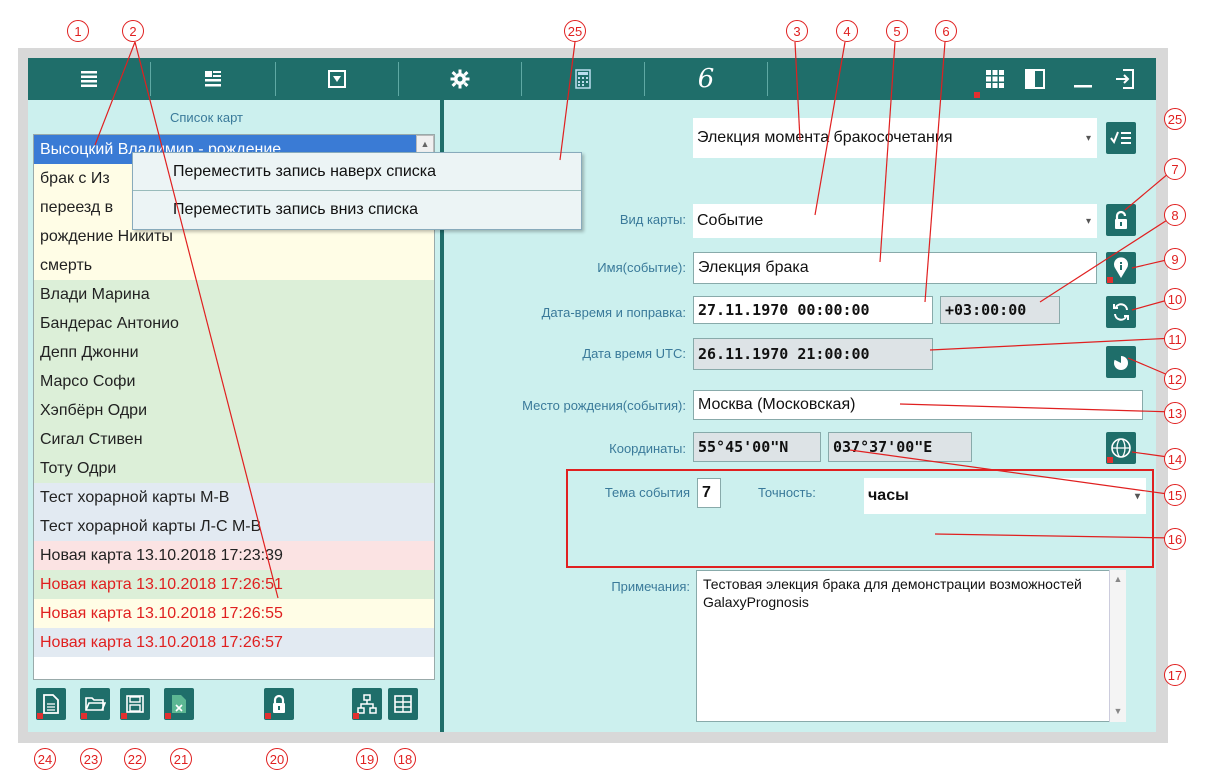  Describe the element at coordinates (1175, 459) in the screenshot. I see `callout-14: 14` at that location.